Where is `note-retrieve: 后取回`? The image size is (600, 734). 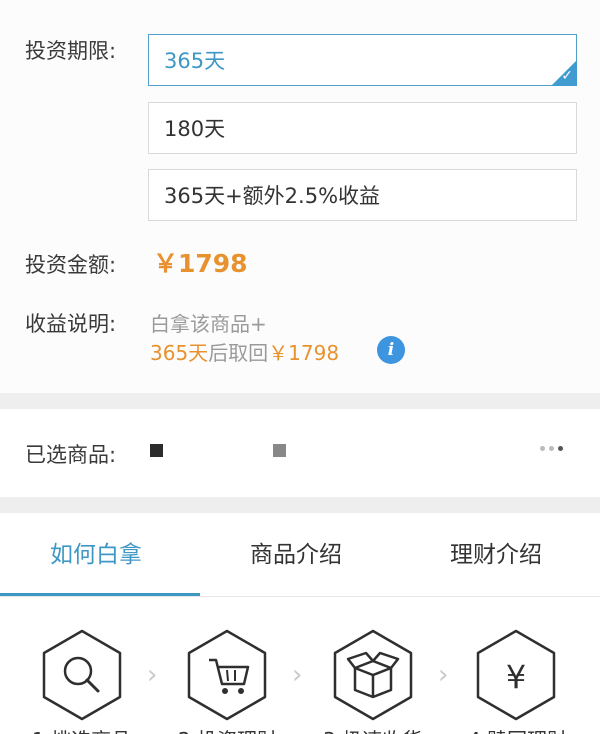
note-retrieve: 后取回 is located at coordinates (238, 353).